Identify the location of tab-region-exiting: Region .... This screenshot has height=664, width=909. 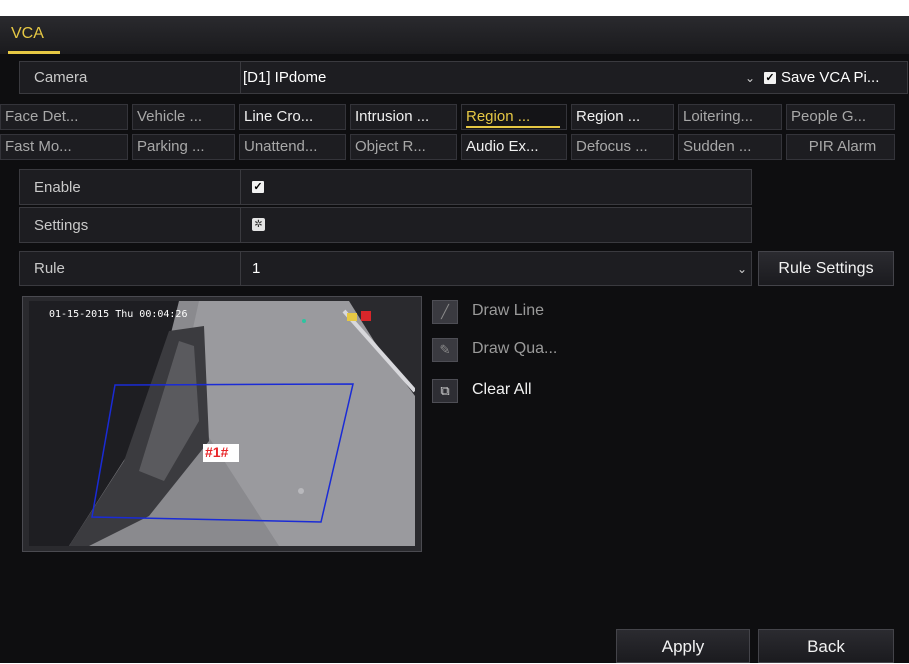
(622, 117).